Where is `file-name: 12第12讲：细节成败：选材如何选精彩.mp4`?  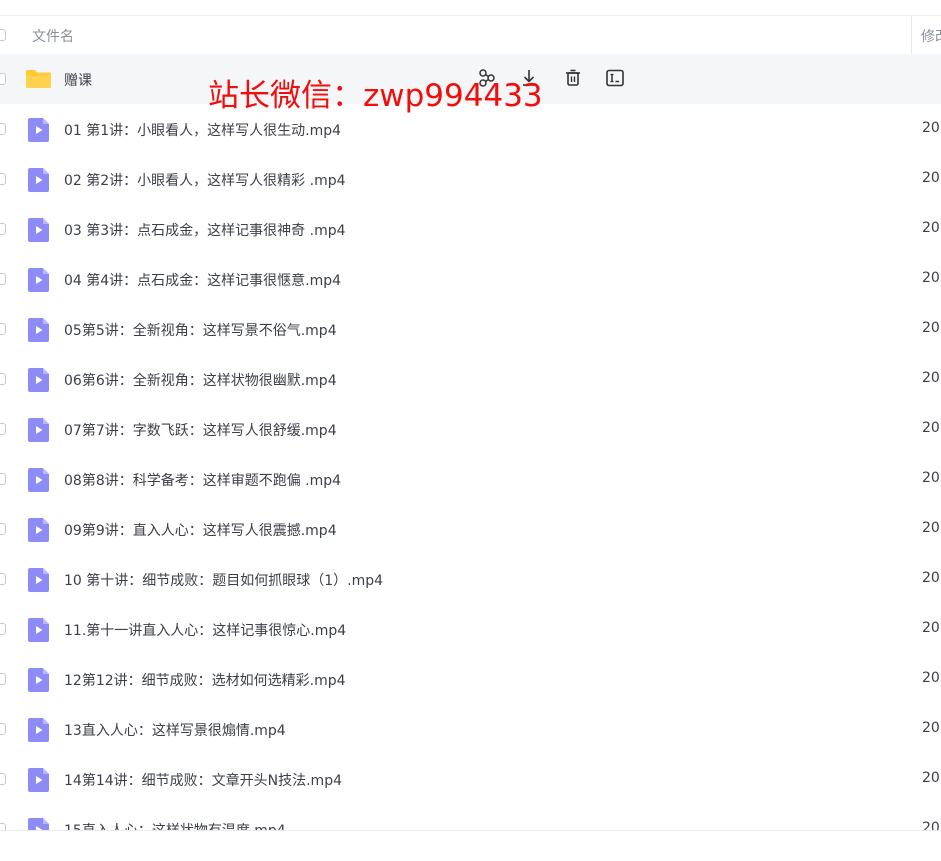 file-name: 12第12讲：细节成败：选材如何选精彩.mp4 is located at coordinates (205, 680).